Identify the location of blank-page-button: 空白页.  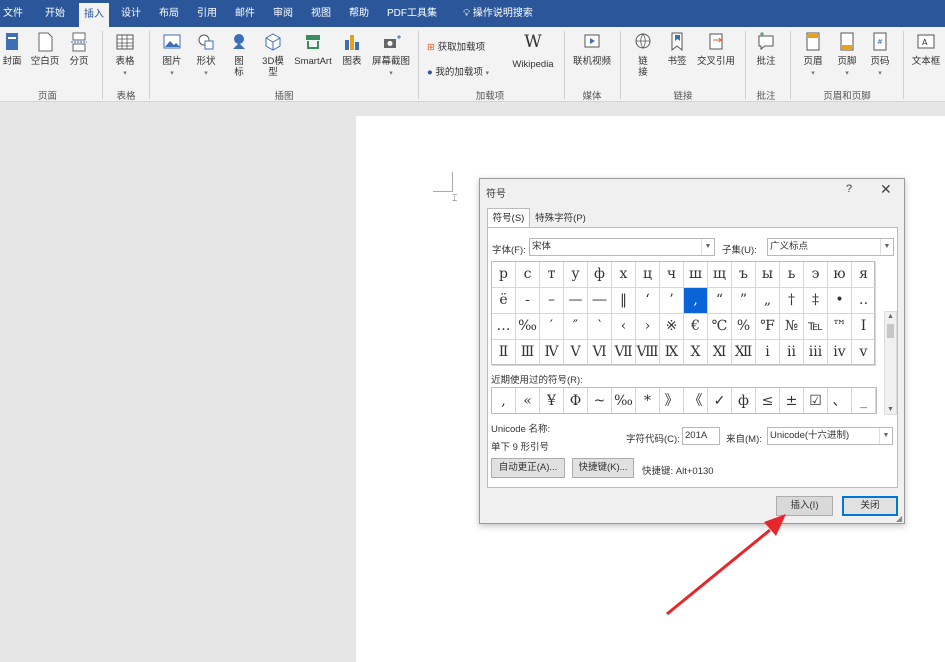
(45, 49).